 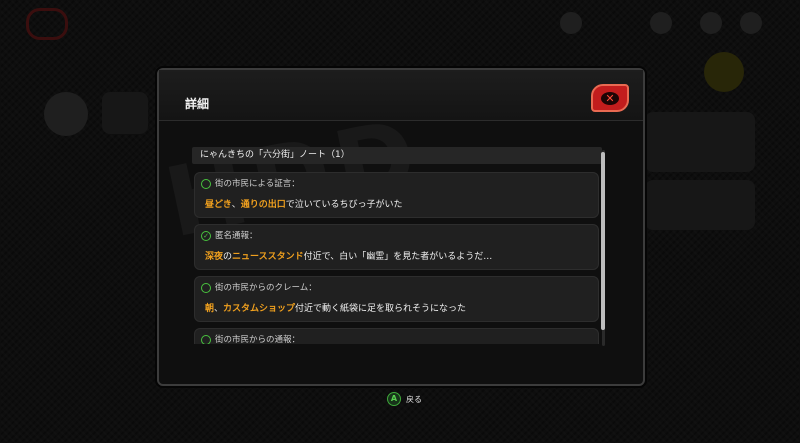 What do you see at coordinates (397, 155) in the screenshot?
I see `note-list-header: にゃんきちの「六分街」ノート（1）` at bounding box center [397, 155].